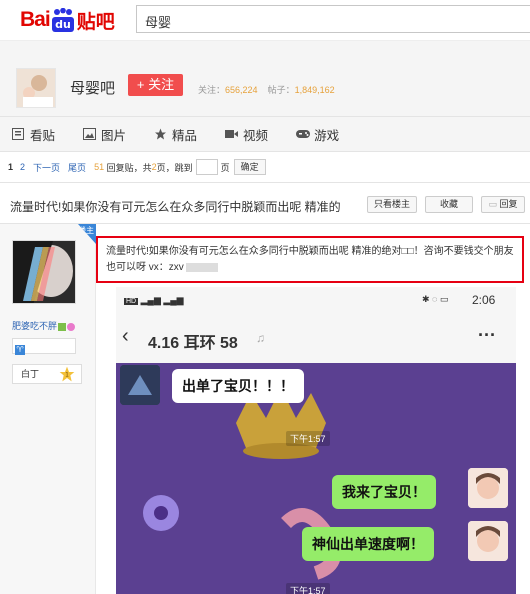 The height and width of the screenshot is (594, 530). I want to click on tab-featured: 精品, so click(175, 134).